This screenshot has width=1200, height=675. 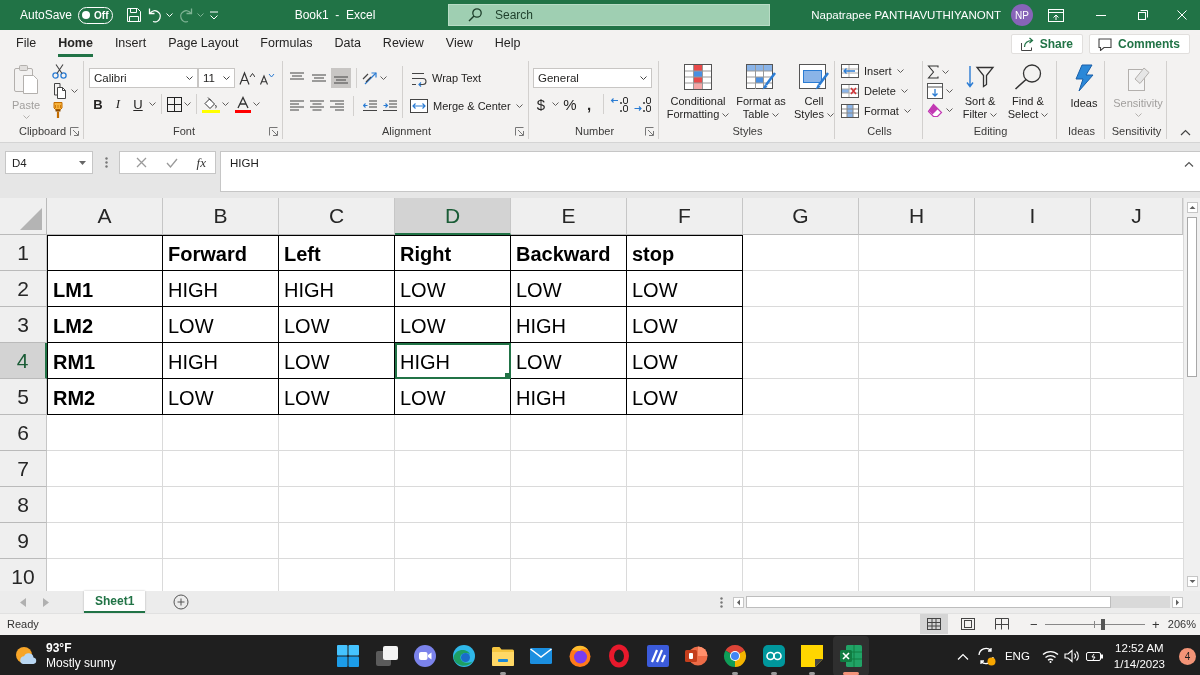 What do you see at coordinates (1046, 44) in the screenshot?
I see `share-button: Share` at bounding box center [1046, 44].